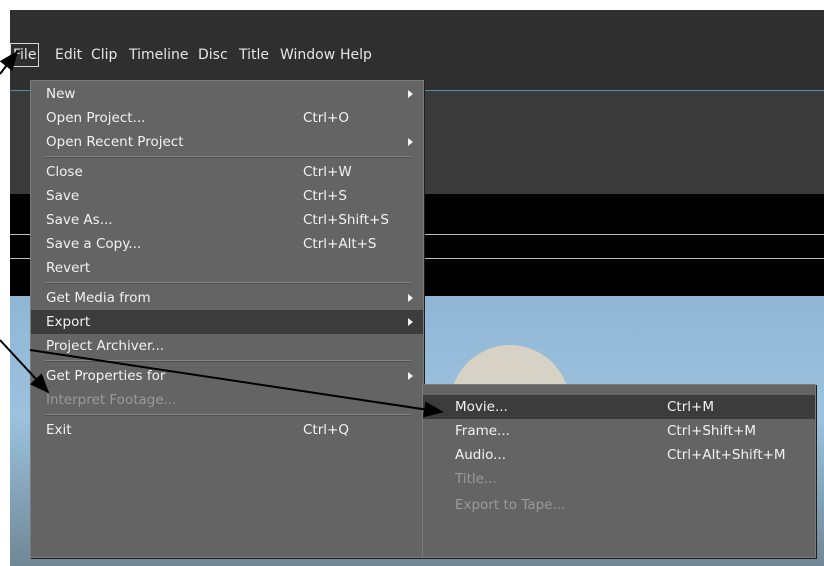 Image resolution: width=824 pixels, height=566 pixels. I want to click on menu-timeline: Timeline, so click(159, 55).